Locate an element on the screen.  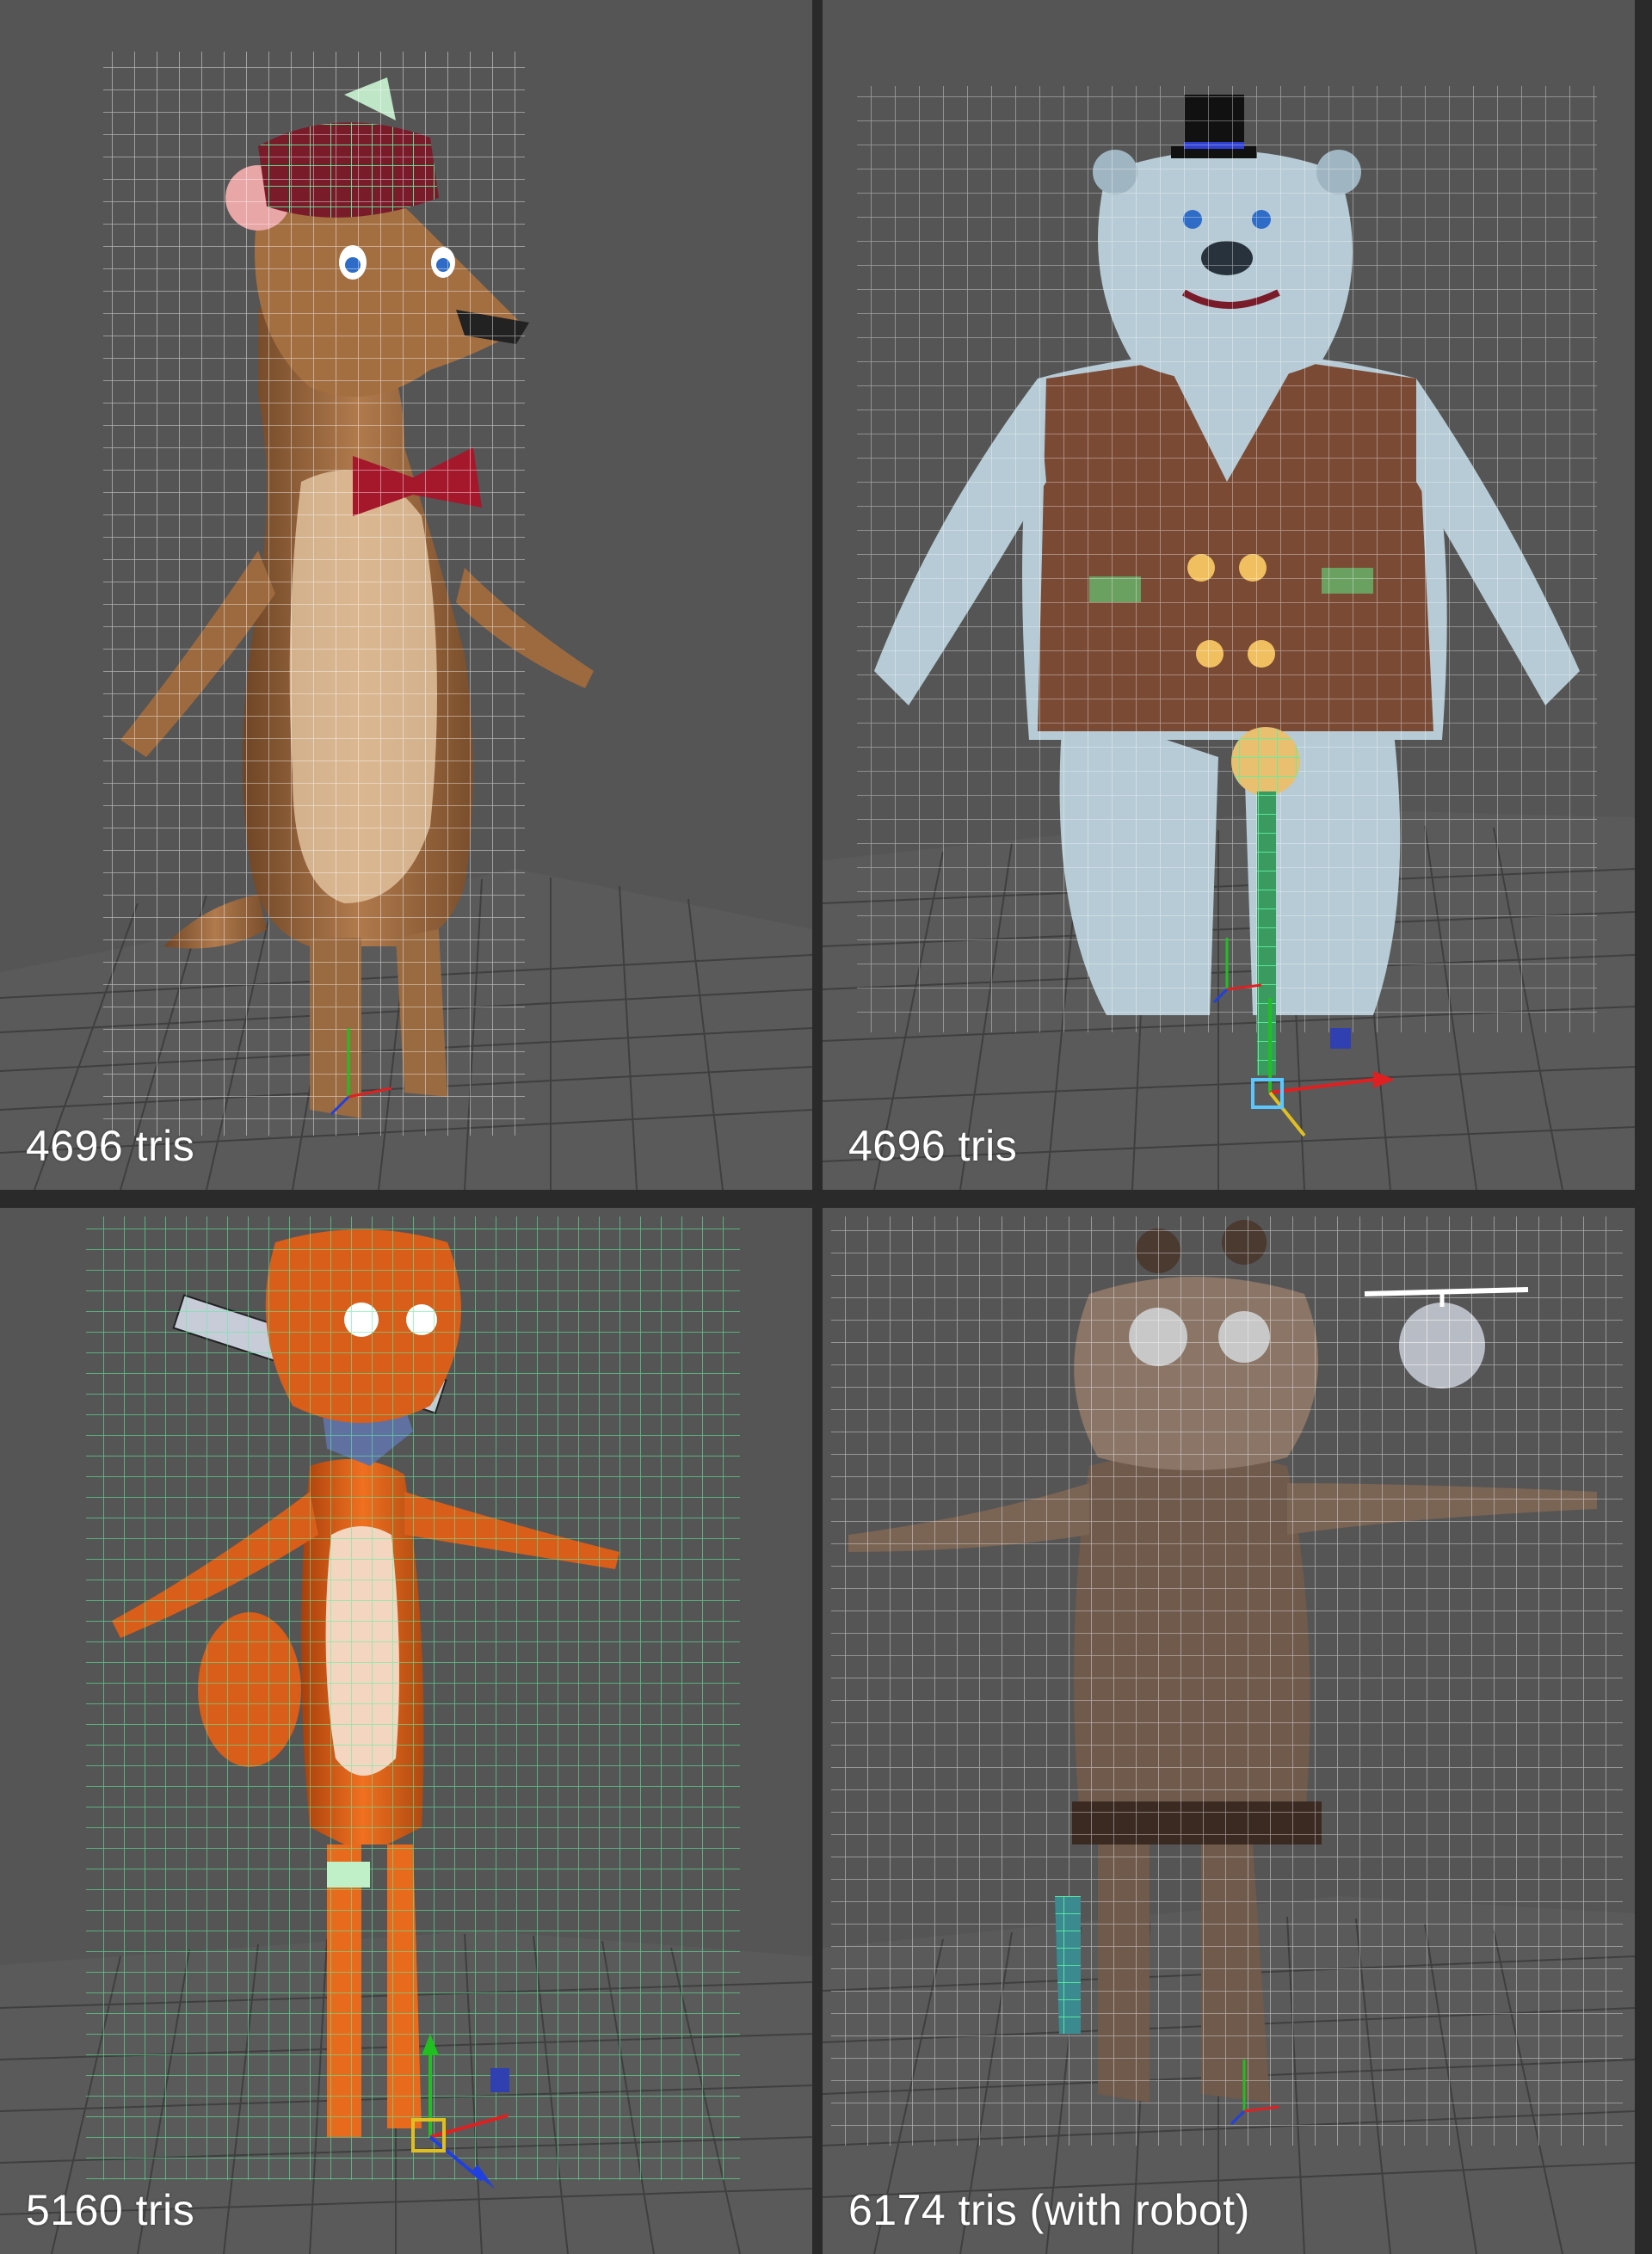
triangle-count-label: 5160 tris is located at coordinates (111, 2210).